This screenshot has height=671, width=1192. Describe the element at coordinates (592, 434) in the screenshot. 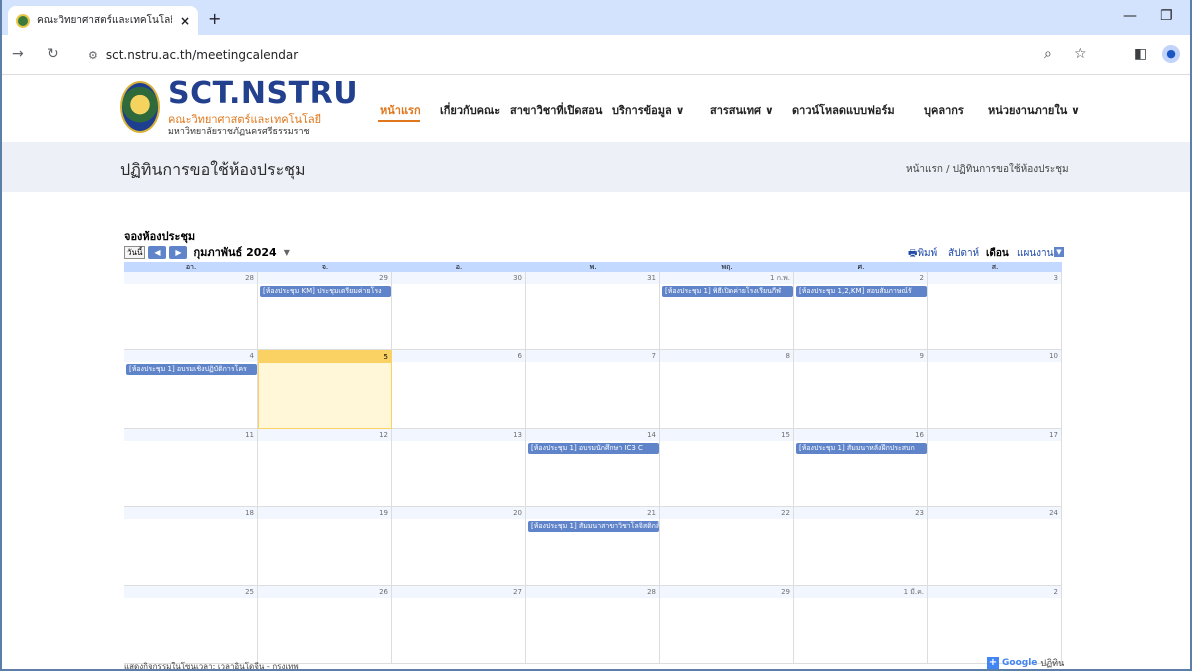

I see `day-number: 14` at that location.